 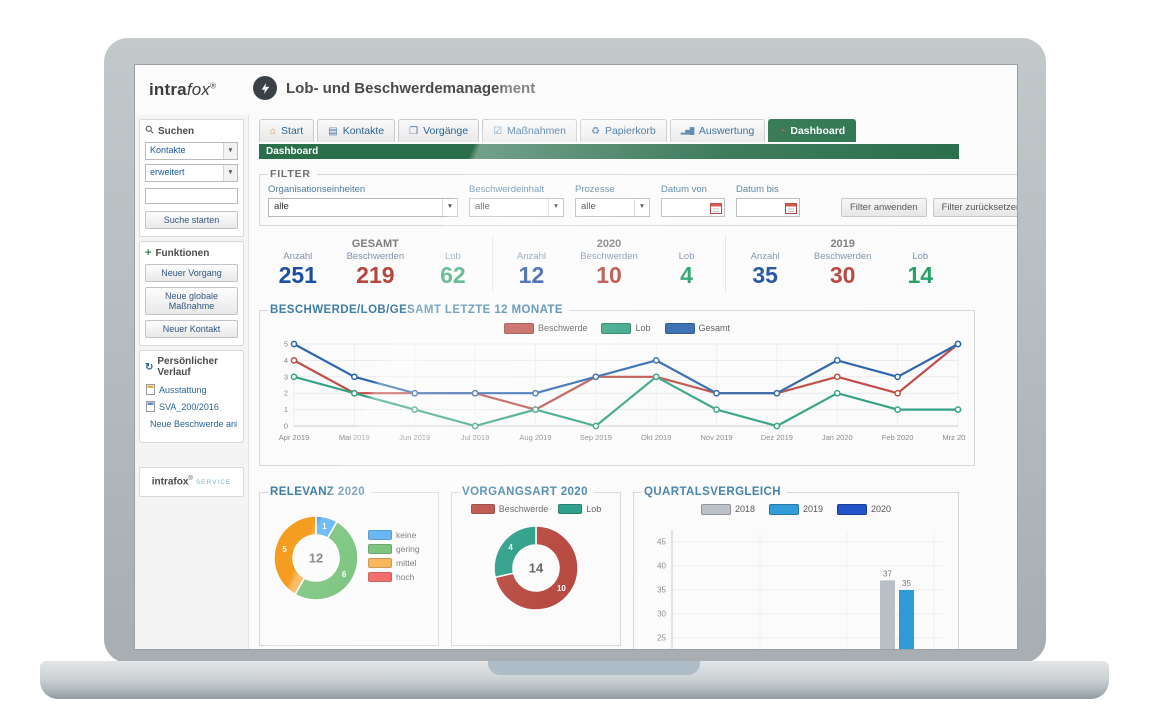 I want to click on svg-text: 10, so click(x=561, y=588).